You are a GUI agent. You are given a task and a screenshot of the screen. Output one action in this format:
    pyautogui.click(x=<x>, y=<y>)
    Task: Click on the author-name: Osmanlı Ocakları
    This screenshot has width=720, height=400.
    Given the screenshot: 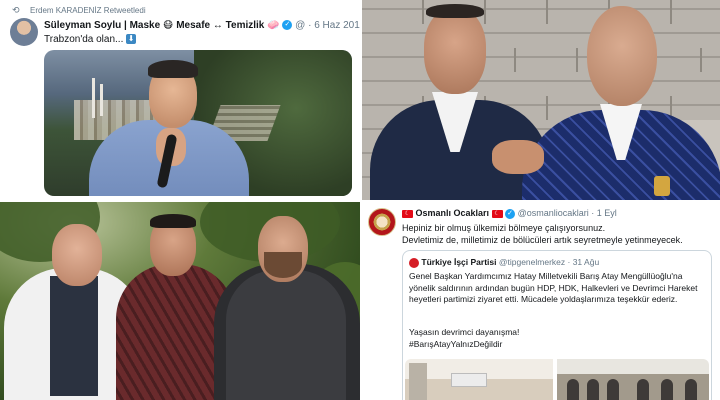 What is the action you would take?
    pyautogui.click(x=453, y=213)
    